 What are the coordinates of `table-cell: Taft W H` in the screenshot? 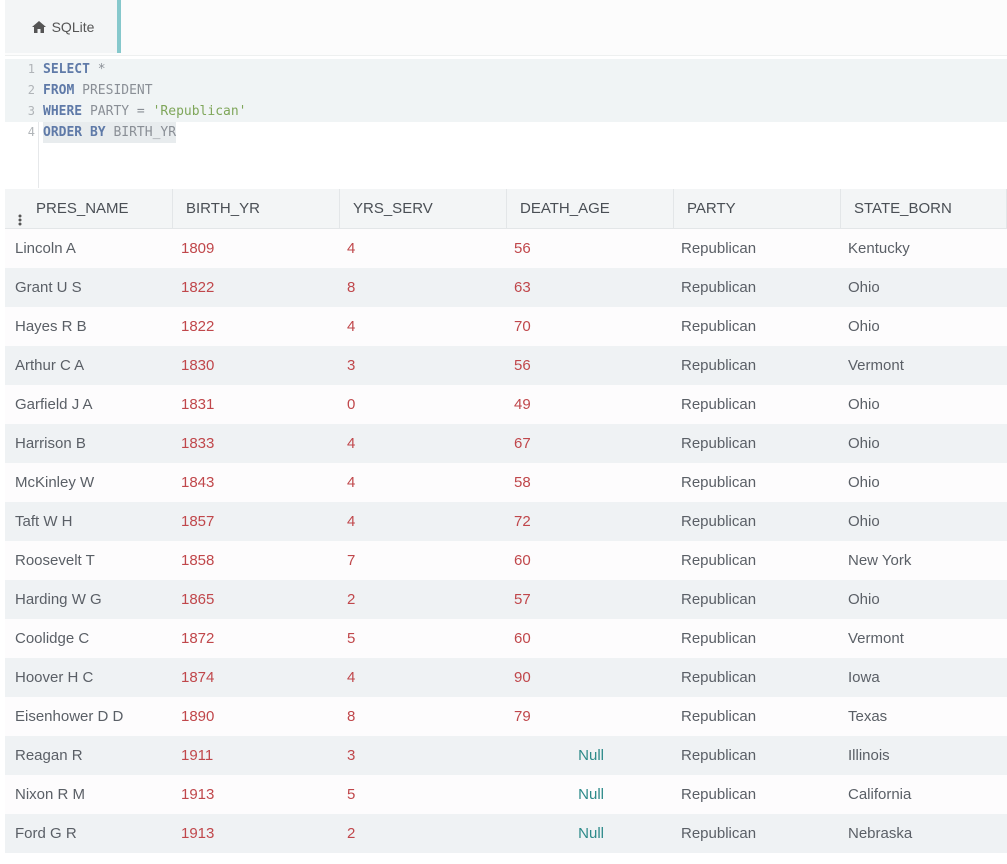 It's located at (44, 521).